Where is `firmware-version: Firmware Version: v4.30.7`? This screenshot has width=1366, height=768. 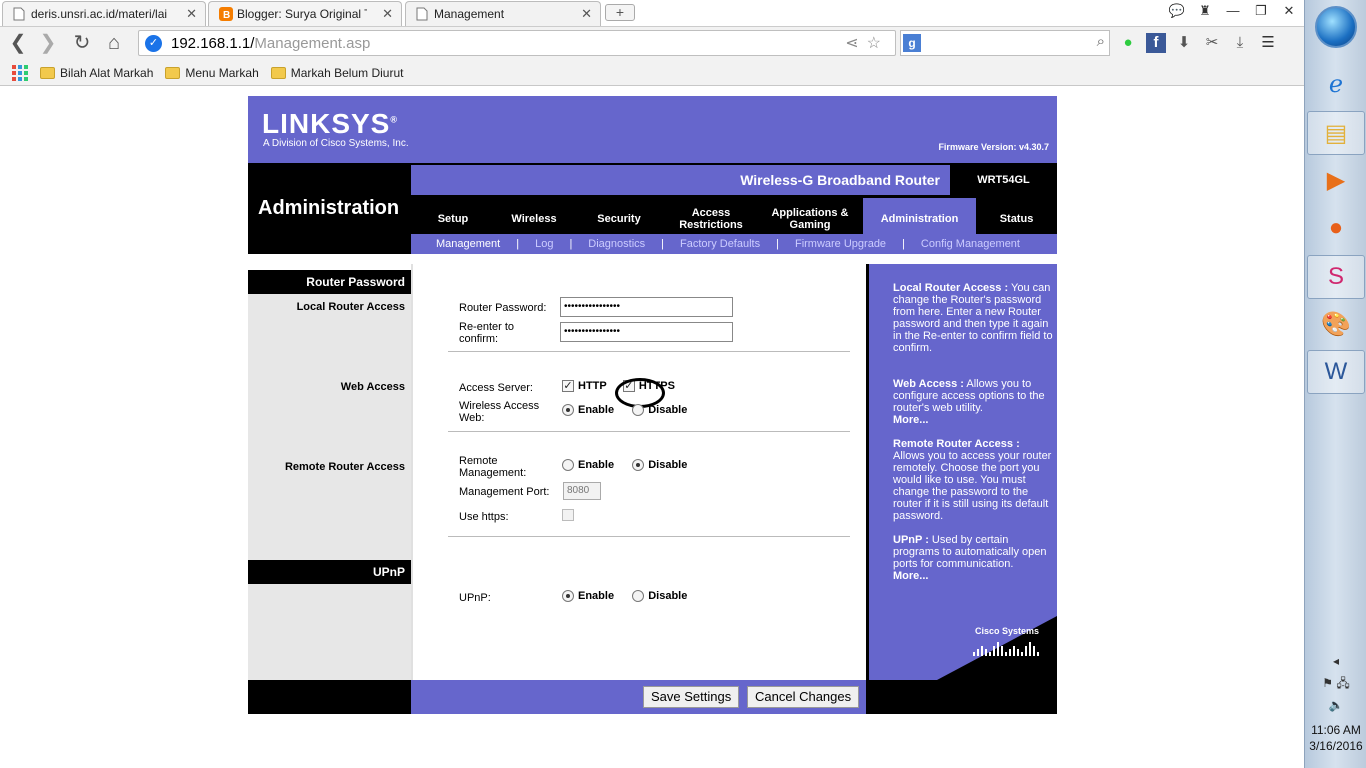 firmware-version: Firmware Version: v4.30.7 is located at coordinates (993, 147).